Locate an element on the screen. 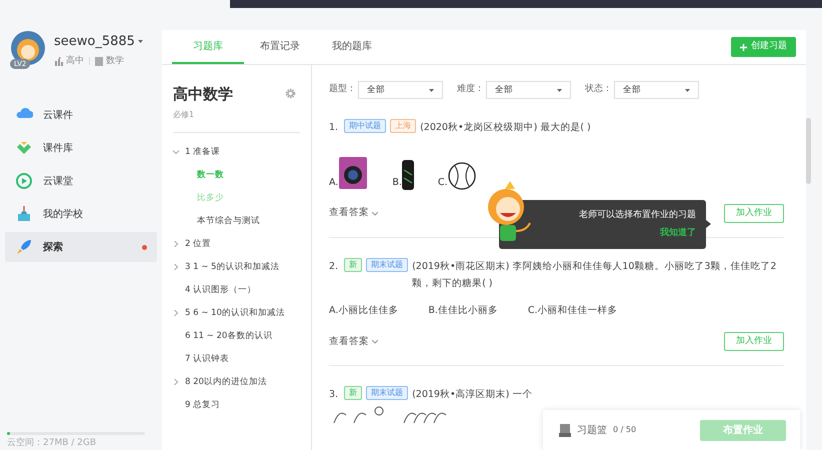 The height and width of the screenshot is (450, 822). nav-item: 云课件 is located at coordinates (81, 115).